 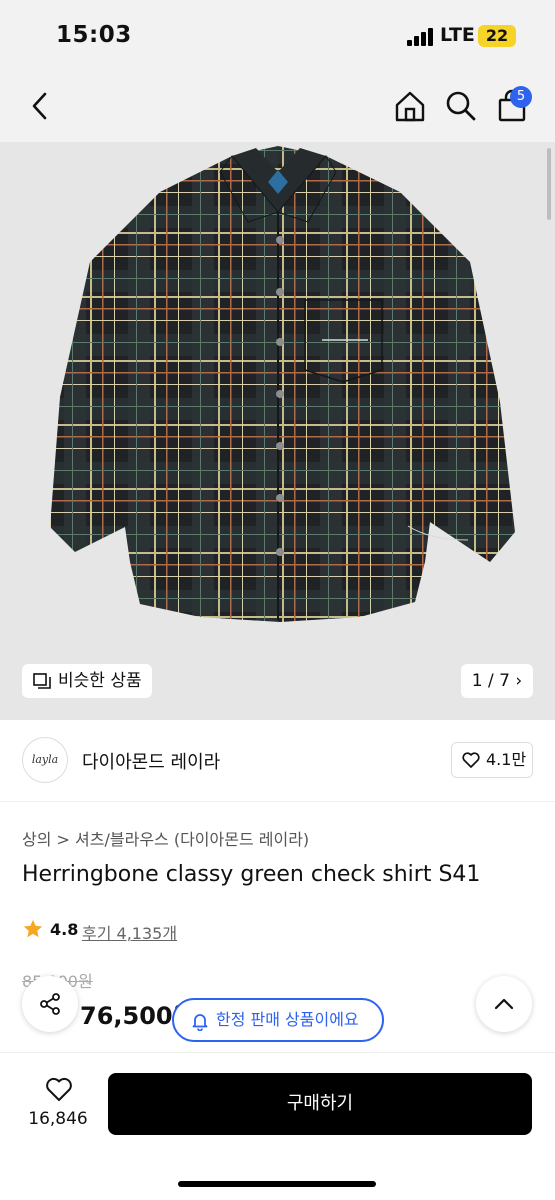 I want to click on home-indicator, so click(x=277, y=1184).